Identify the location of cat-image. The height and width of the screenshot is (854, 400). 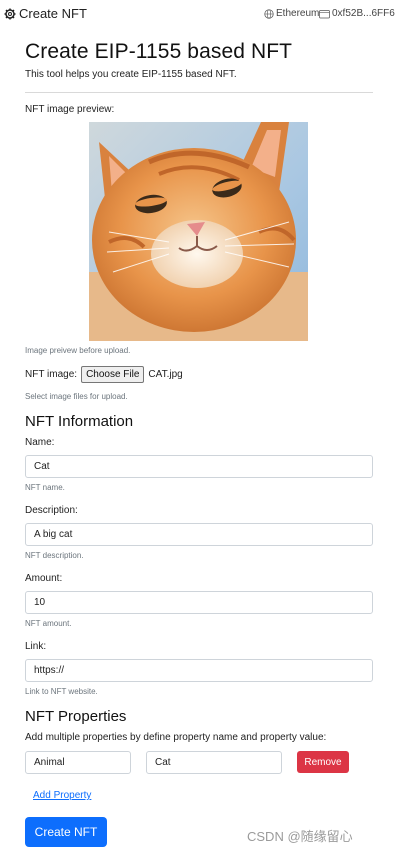
(198, 231).